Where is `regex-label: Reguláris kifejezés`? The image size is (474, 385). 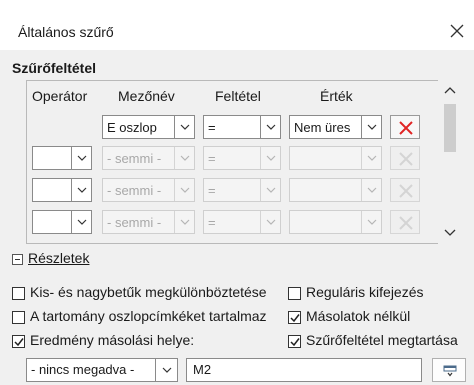 regex-label: Reguláris kifejezés is located at coordinates (365, 292).